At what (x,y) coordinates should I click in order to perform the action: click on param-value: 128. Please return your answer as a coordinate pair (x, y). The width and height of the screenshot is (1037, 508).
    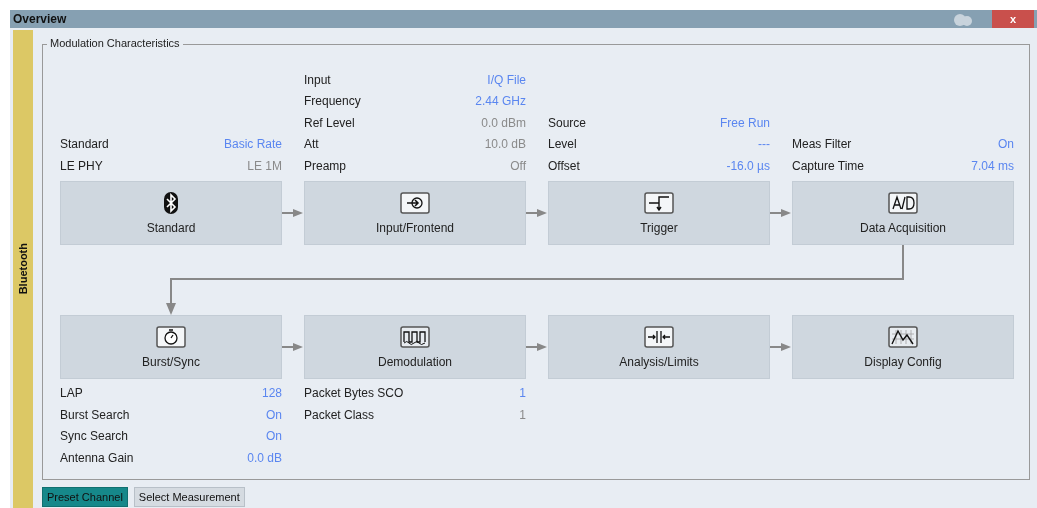
    Looking at the image, I should click on (271, 393).